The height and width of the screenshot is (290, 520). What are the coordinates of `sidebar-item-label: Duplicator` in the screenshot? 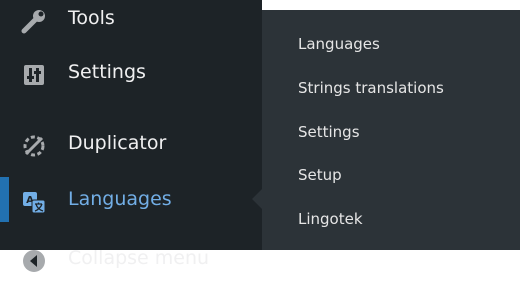 It's located at (117, 143).